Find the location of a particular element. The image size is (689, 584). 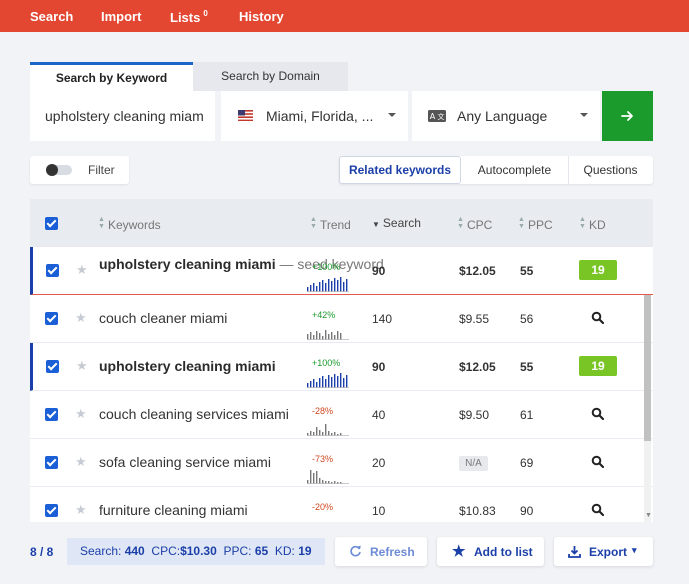

add-to-list-button: ★ Add to list is located at coordinates (490, 551).